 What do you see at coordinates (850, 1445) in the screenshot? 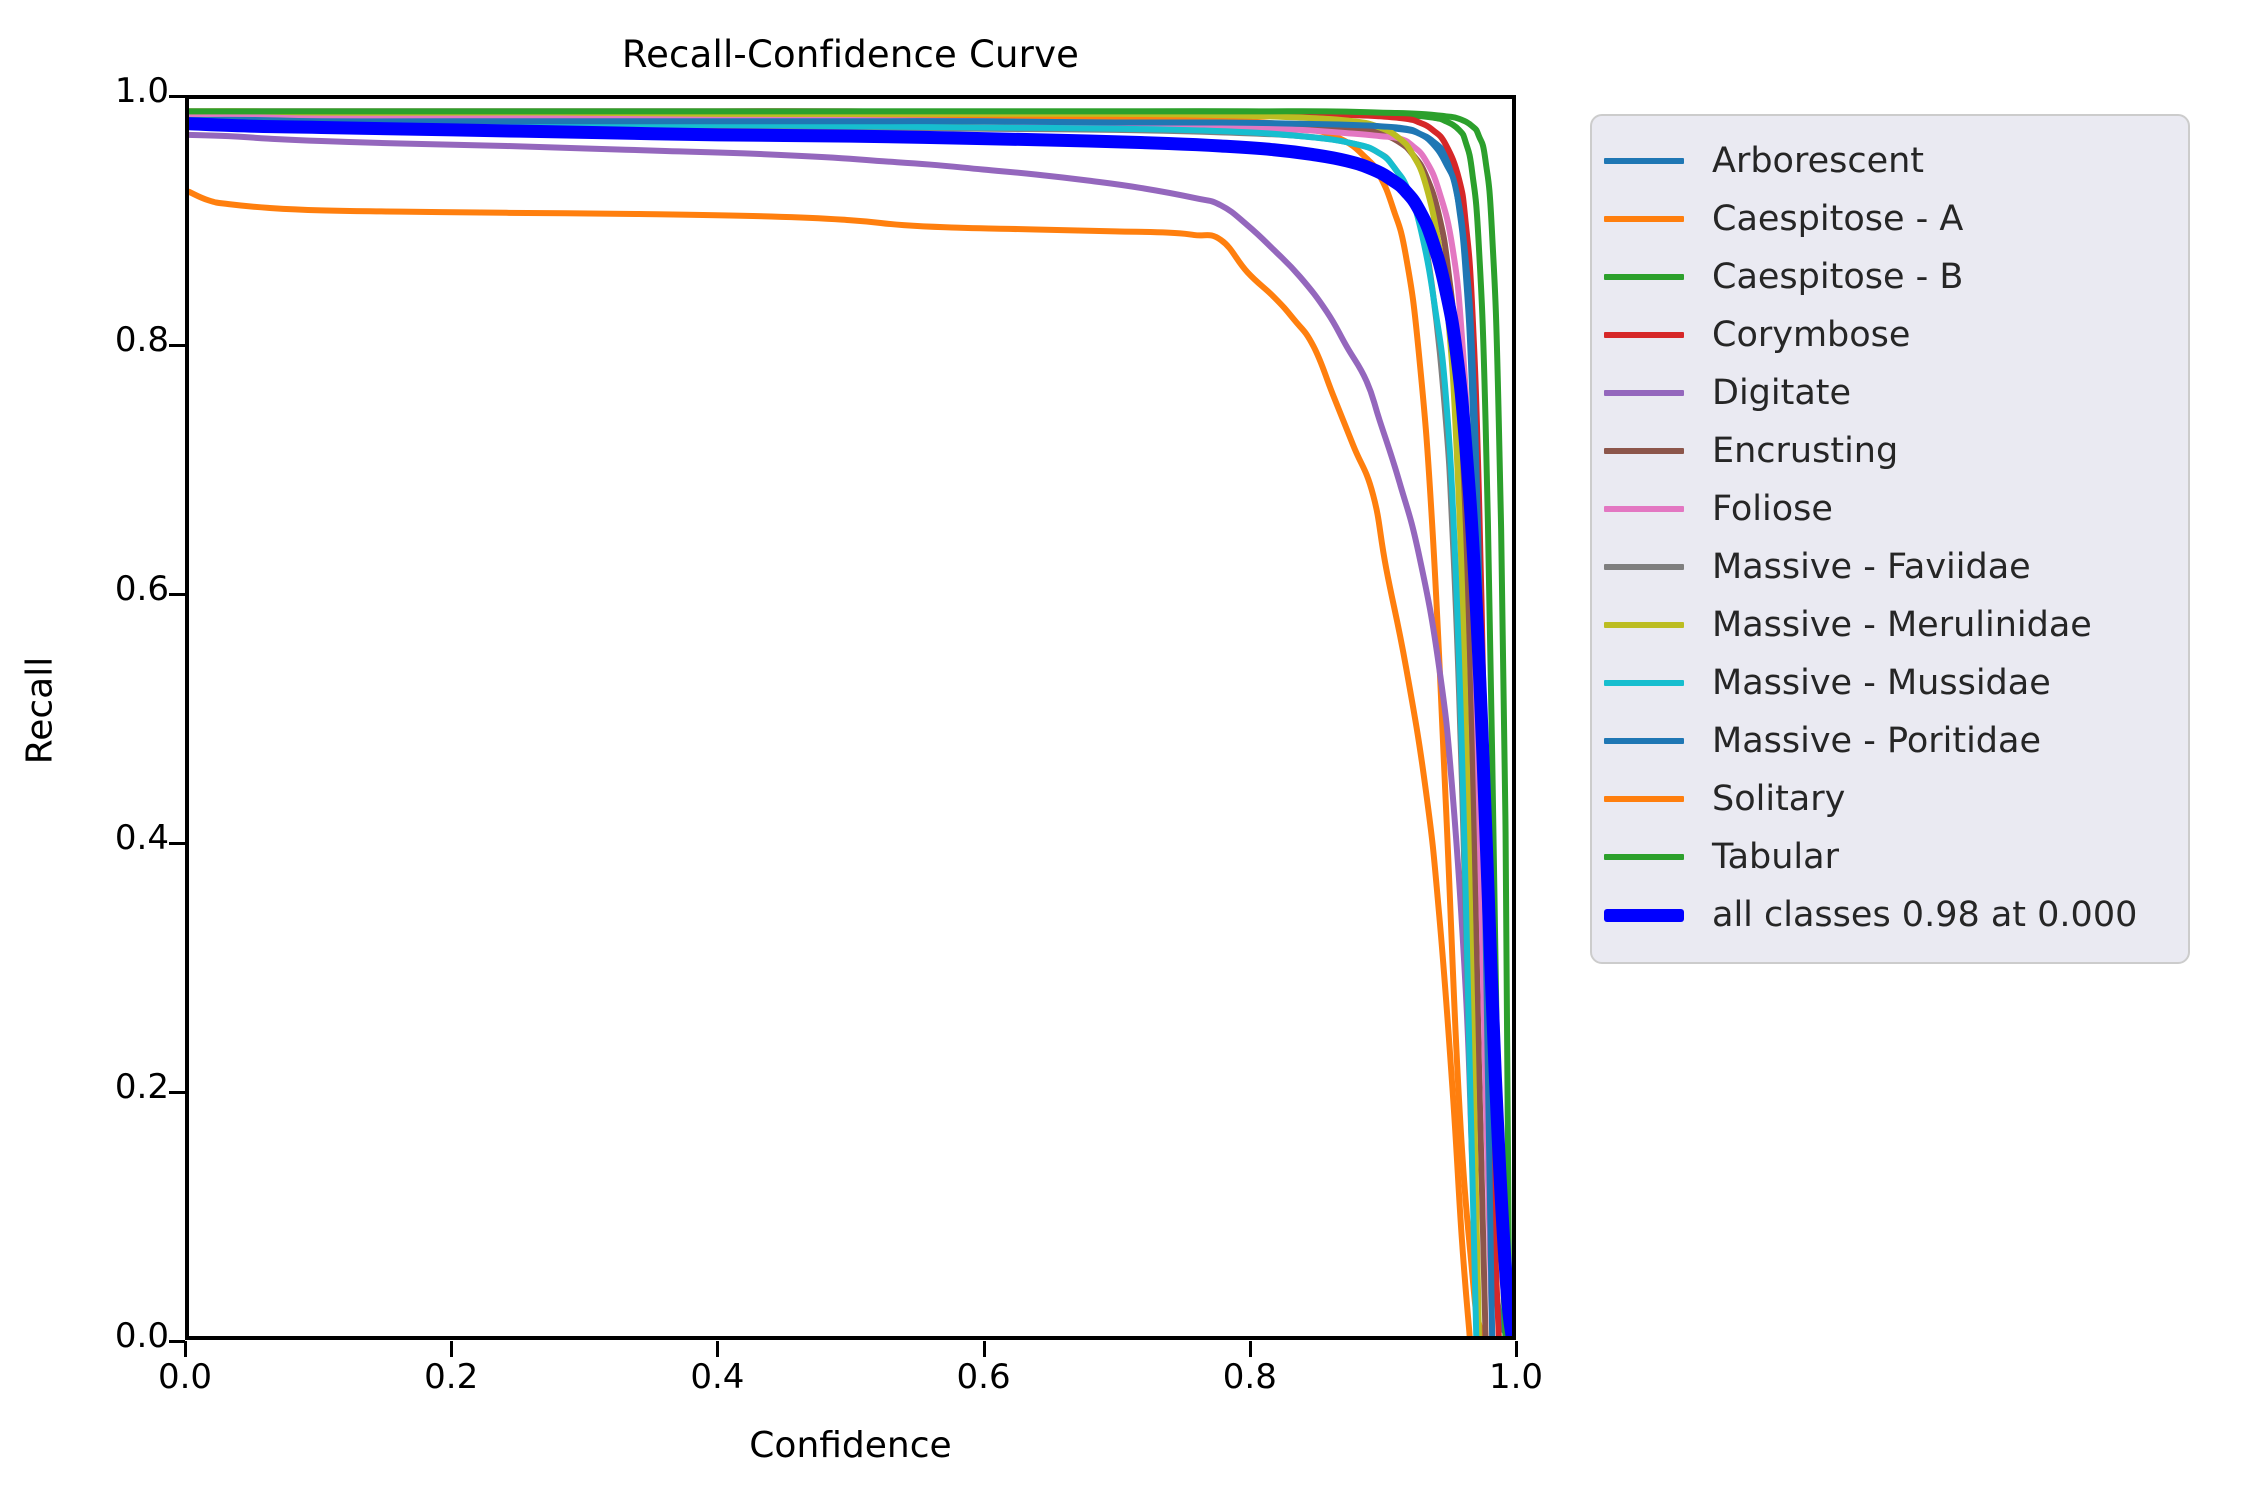
I see `x-axis-label: Confidence` at bounding box center [850, 1445].